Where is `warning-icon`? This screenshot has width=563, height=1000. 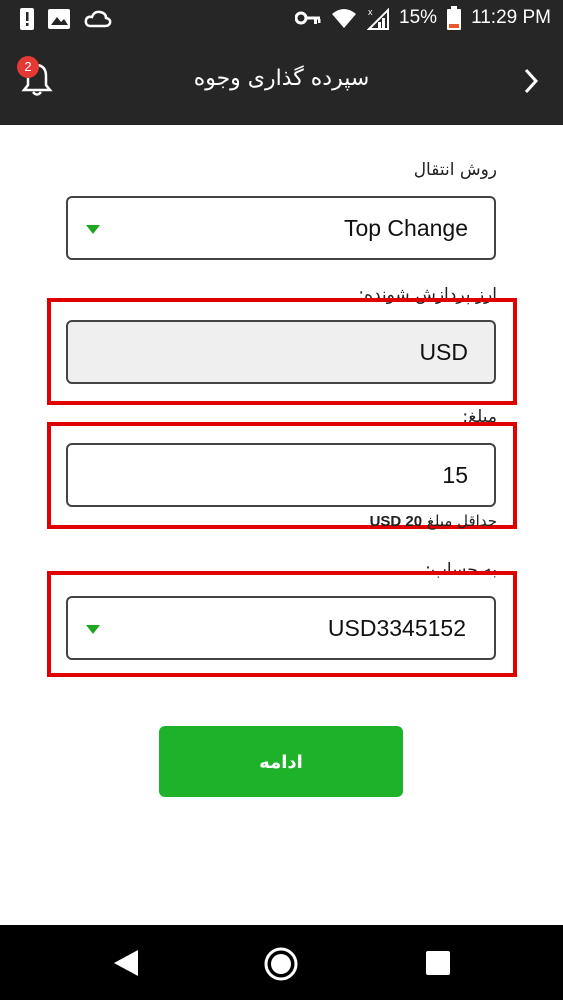 warning-icon is located at coordinates (27, 19).